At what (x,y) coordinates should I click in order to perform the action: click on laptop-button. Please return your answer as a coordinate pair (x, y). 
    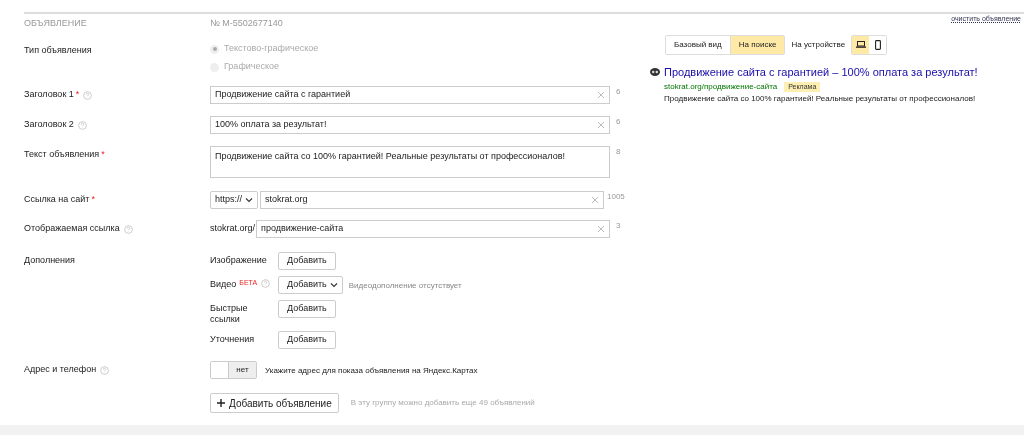
    Looking at the image, I should click on (861, 44).